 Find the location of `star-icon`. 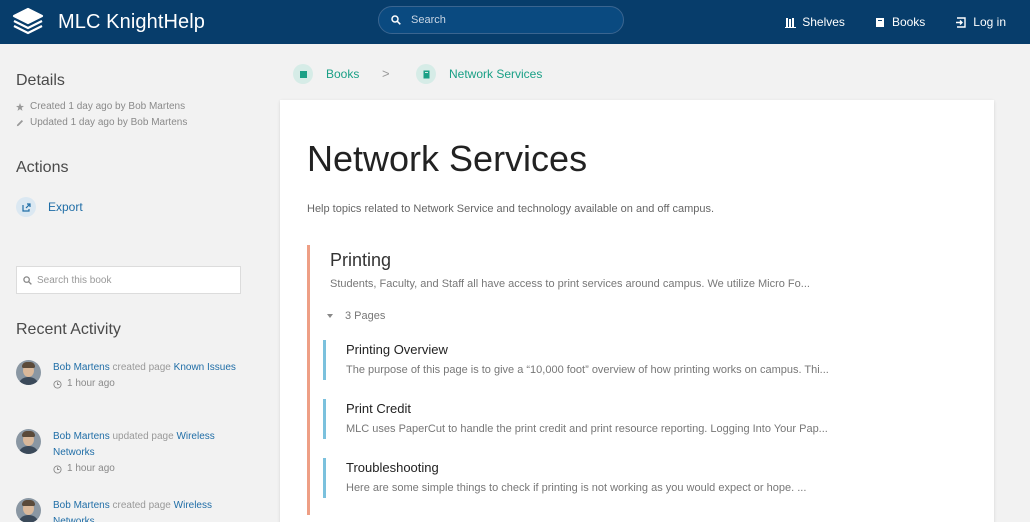

star-icon is located at coordinates (20, 106).